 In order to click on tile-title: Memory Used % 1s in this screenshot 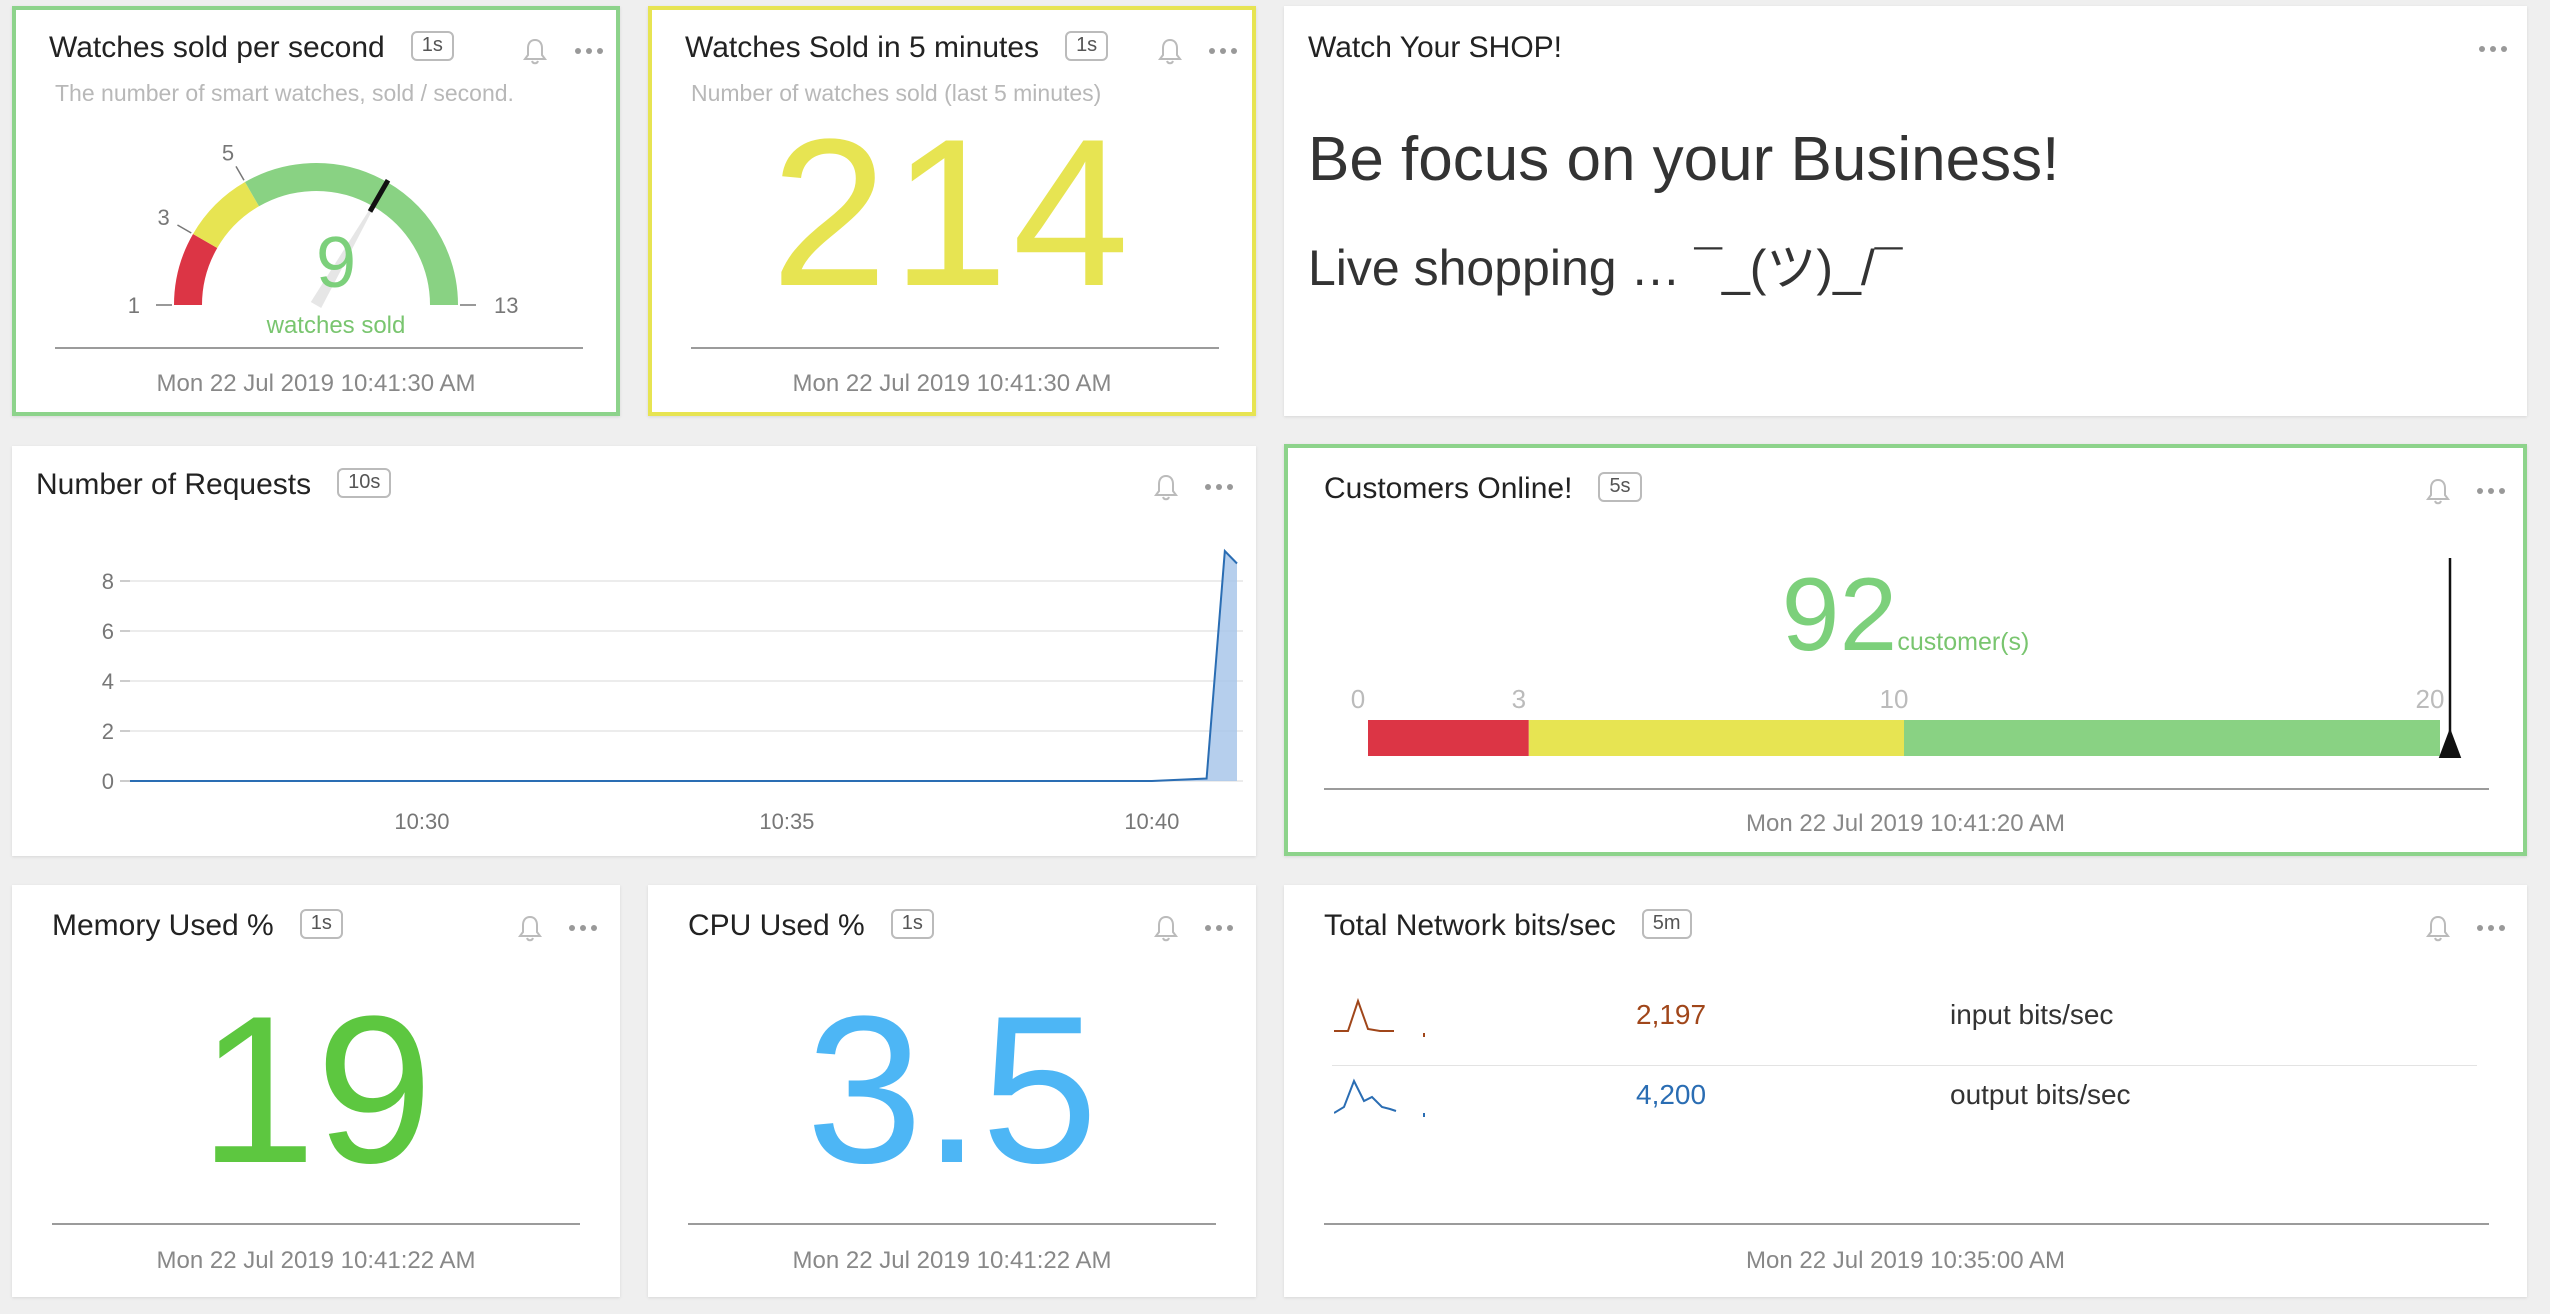, I will do `click(197, 926)`.